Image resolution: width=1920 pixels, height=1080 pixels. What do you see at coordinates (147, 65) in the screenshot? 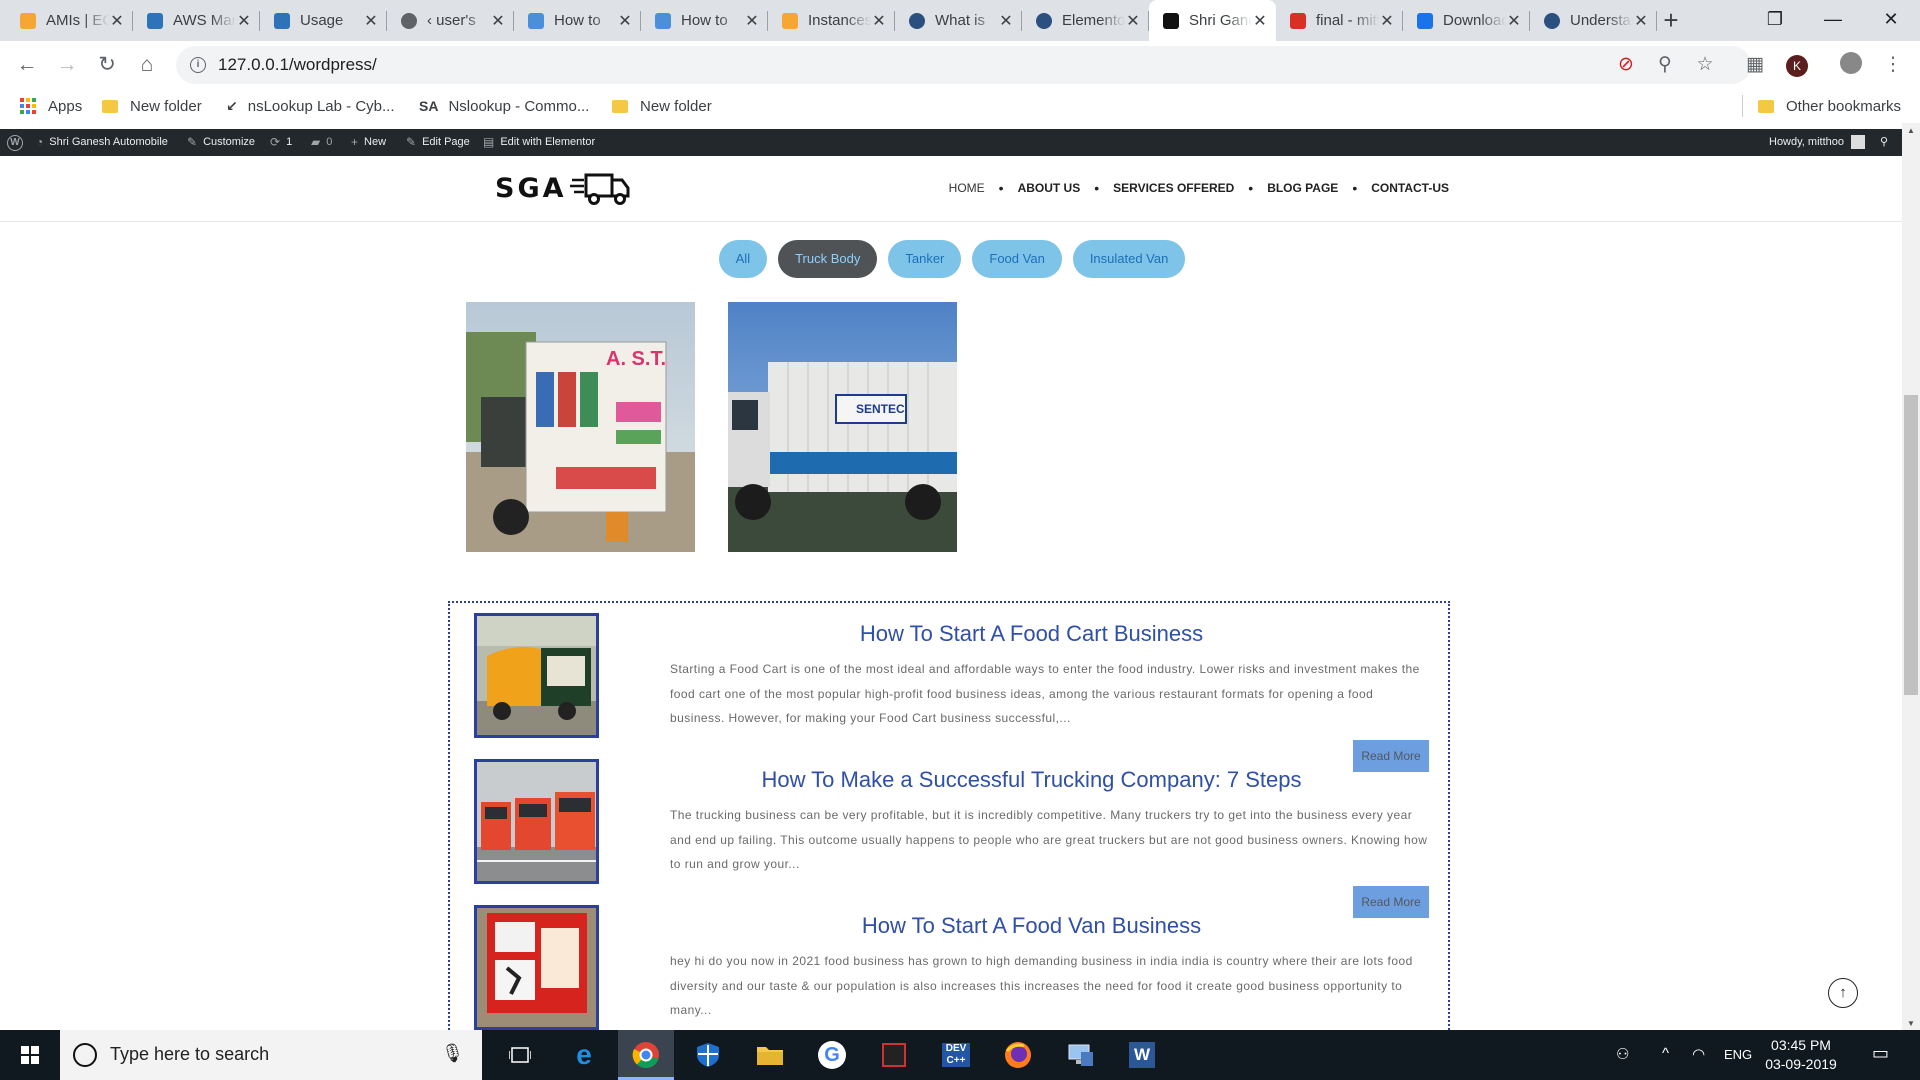
I see `home-button: ⌂` at bounding box center [147, 65].